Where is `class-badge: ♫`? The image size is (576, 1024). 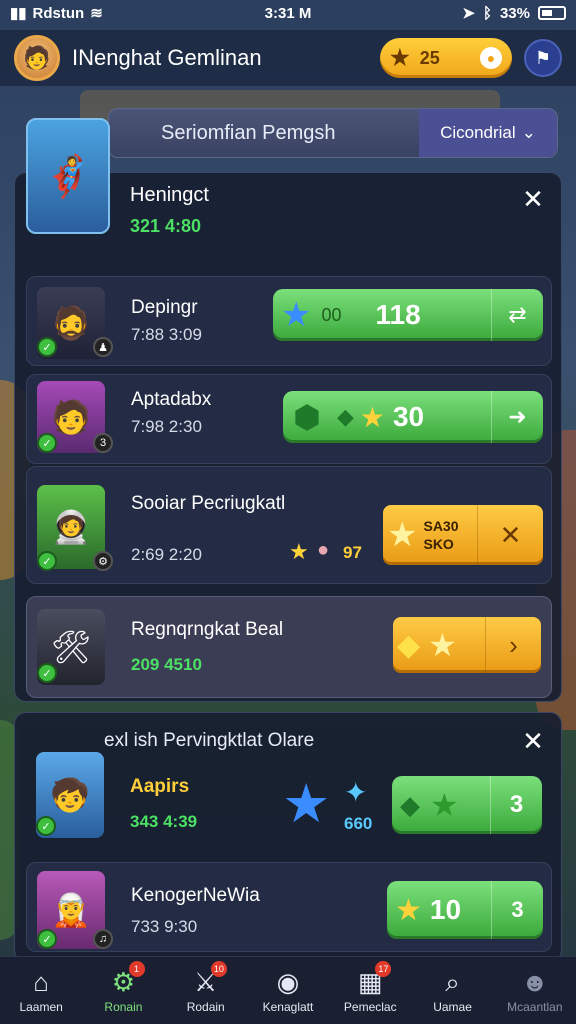
class-badge: ♫ is located at coordinates (103, 939).